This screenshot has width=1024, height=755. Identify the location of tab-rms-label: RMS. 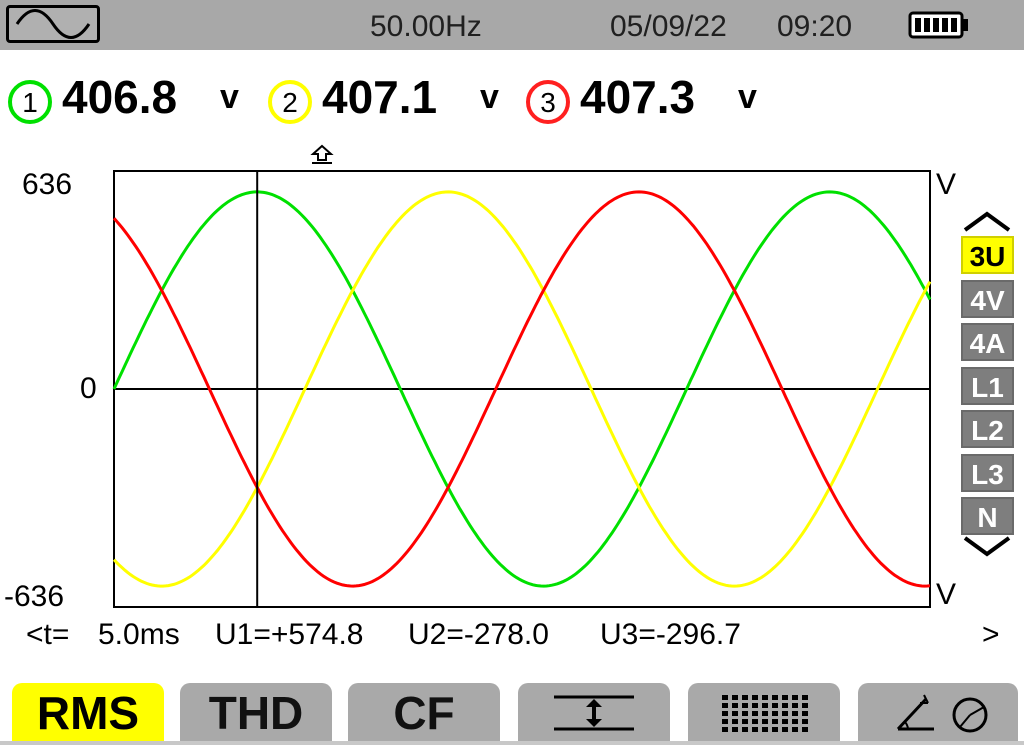
(88, 713).